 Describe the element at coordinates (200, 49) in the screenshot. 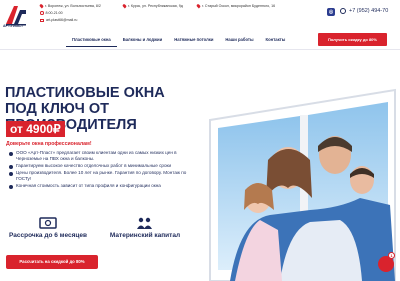

I see `divider` at that location.